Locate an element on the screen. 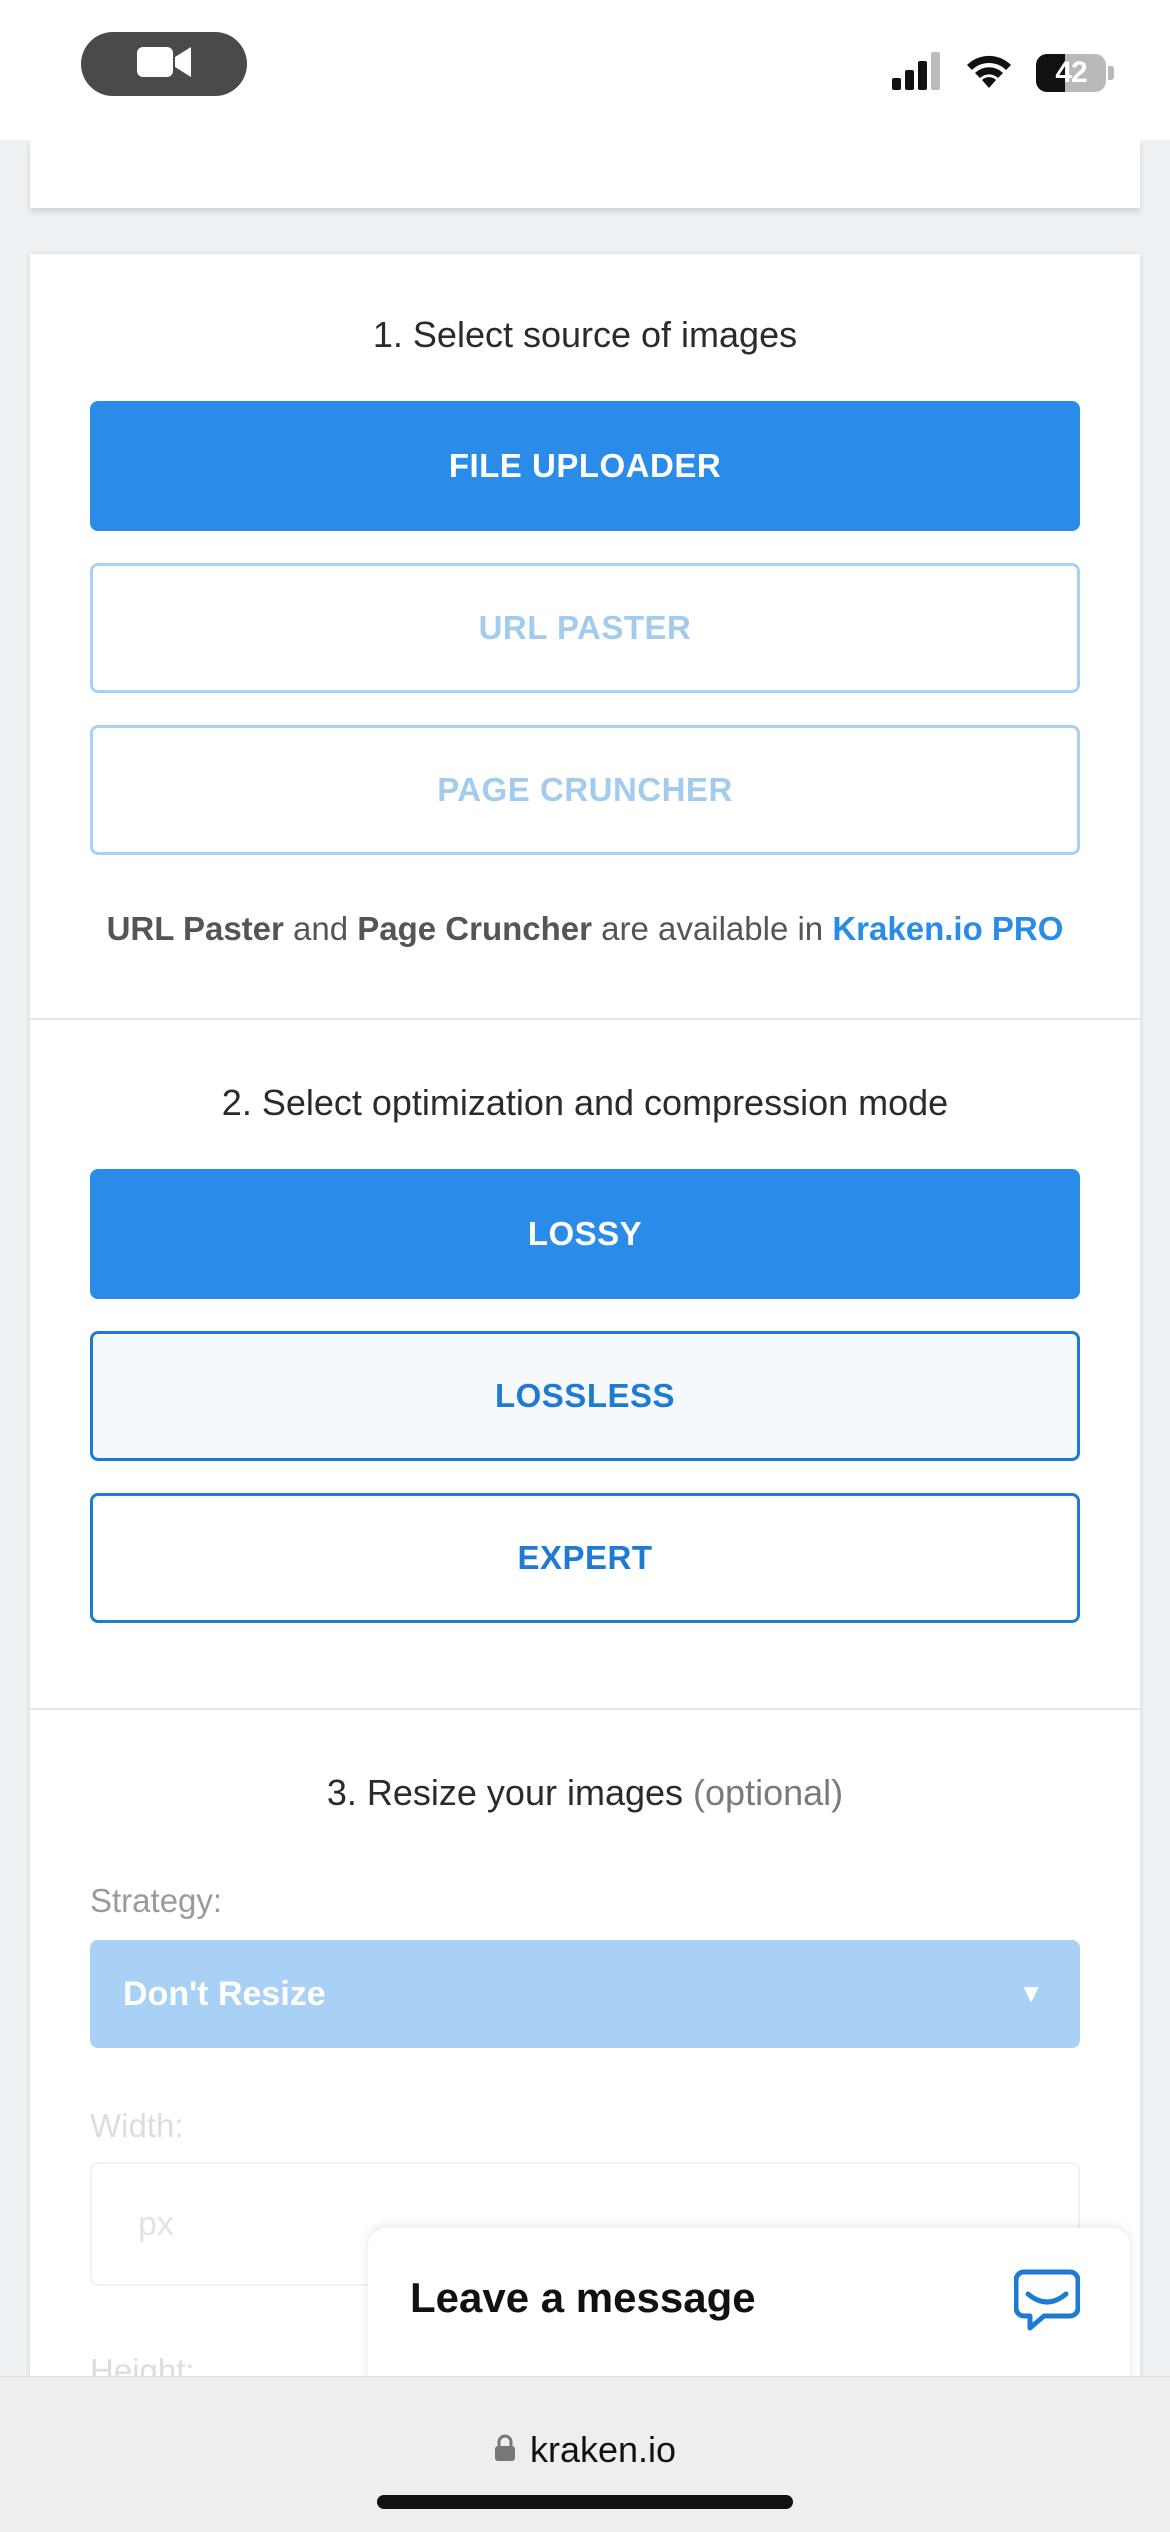 Image resolution: width=1170 pixels, height=2532 pixels. url-display: kraken.io is located at coordinates (585, 2450).